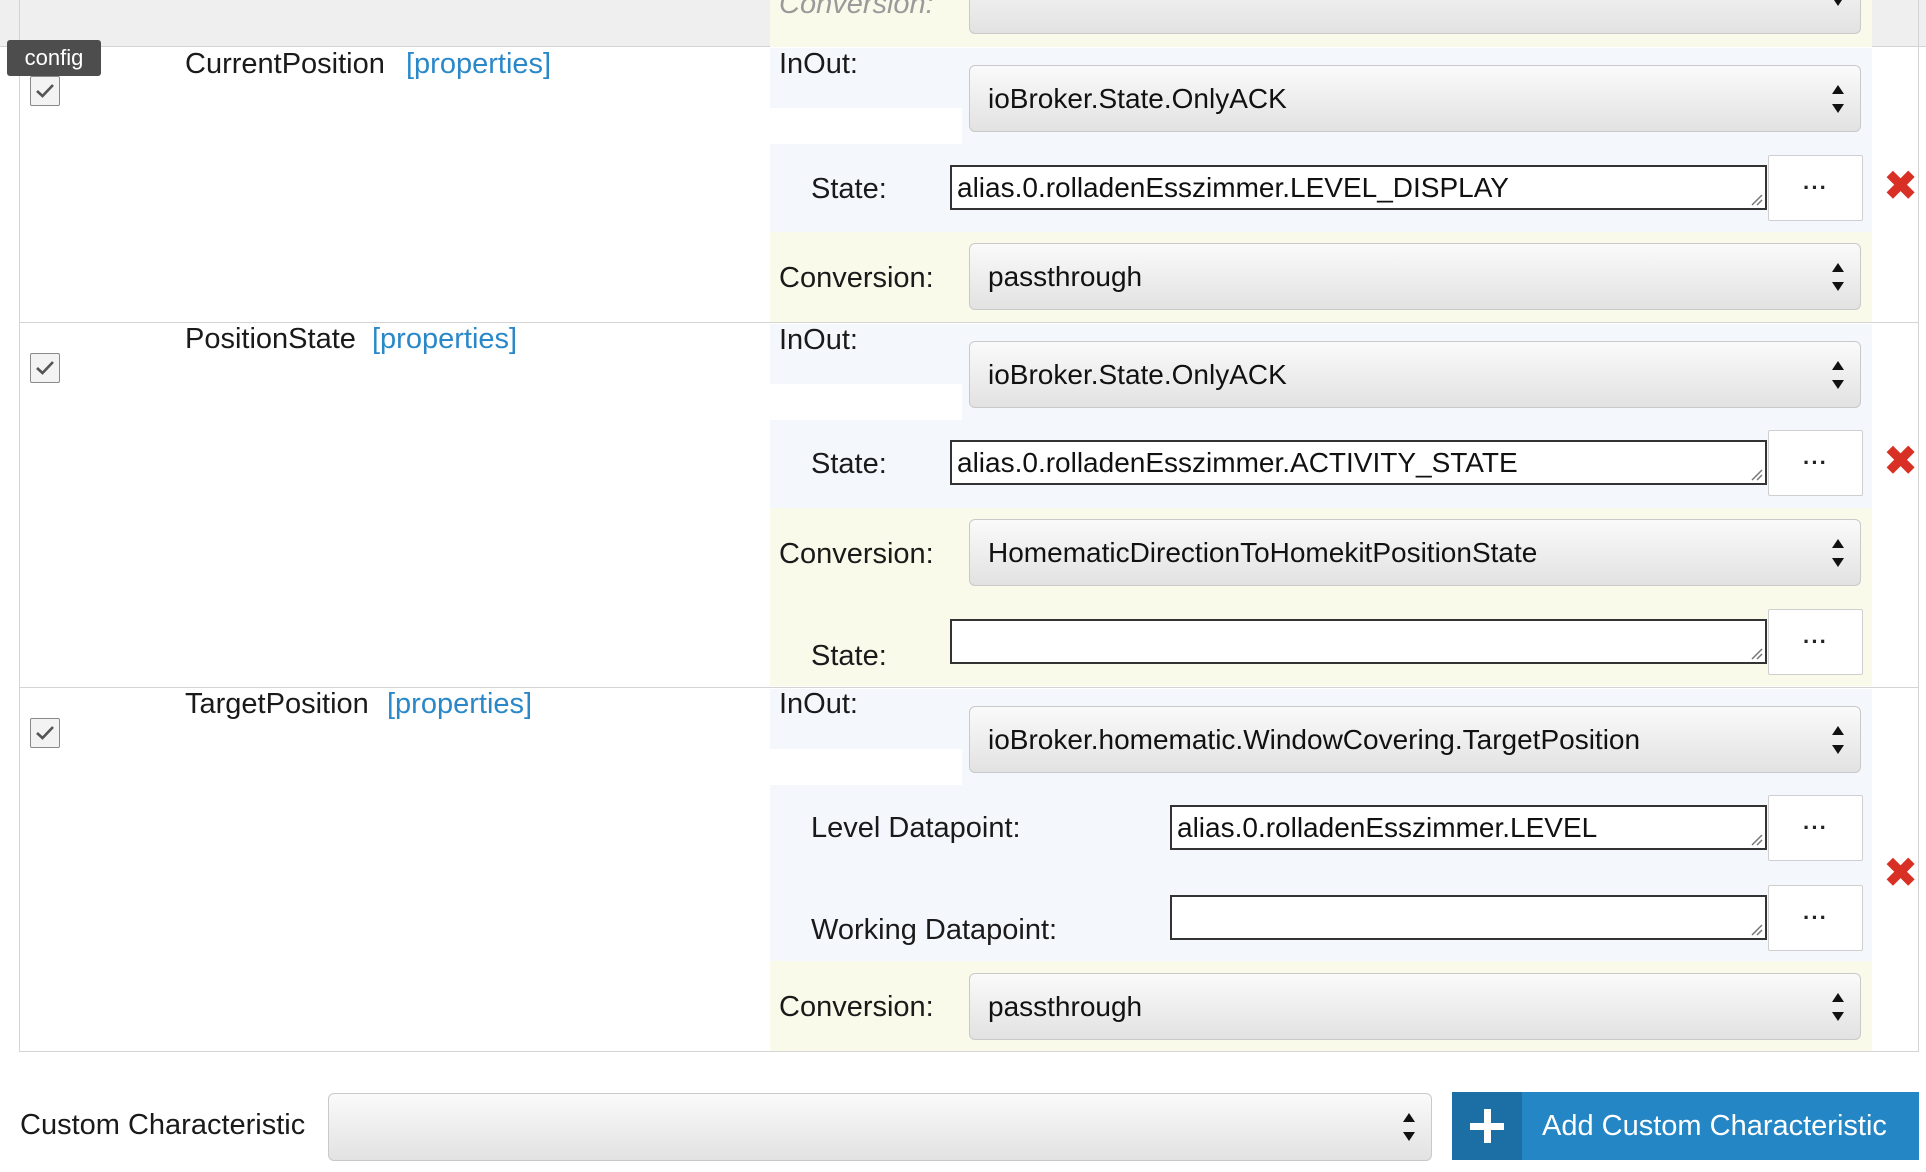 Image resolution: width=1926 pixels, height=1172 pixels. I want to click on level-datapoint-label: Level Datapoint:, so click(916, 828).